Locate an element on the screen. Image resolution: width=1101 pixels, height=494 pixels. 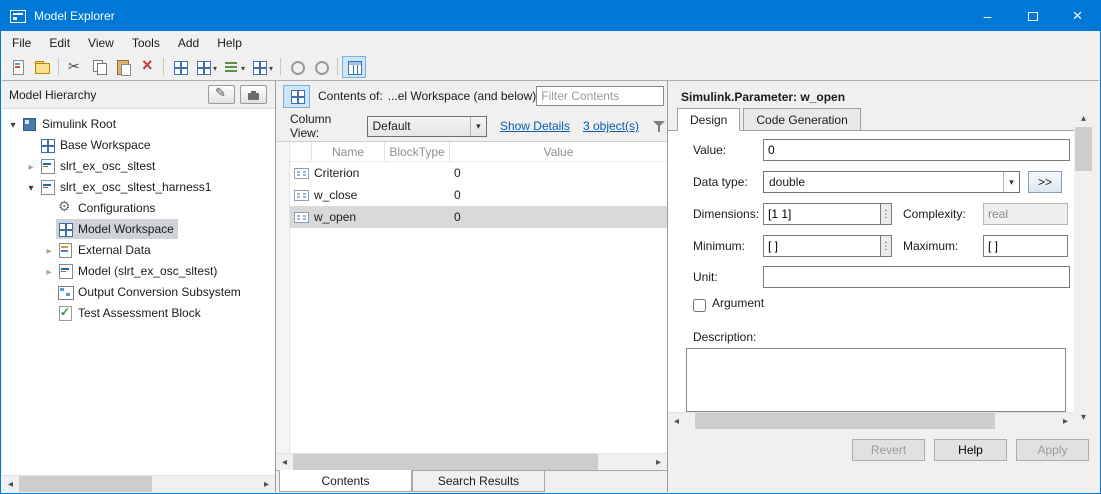
tab-code-generation: Code Generation is located at coordinates (802, 119).